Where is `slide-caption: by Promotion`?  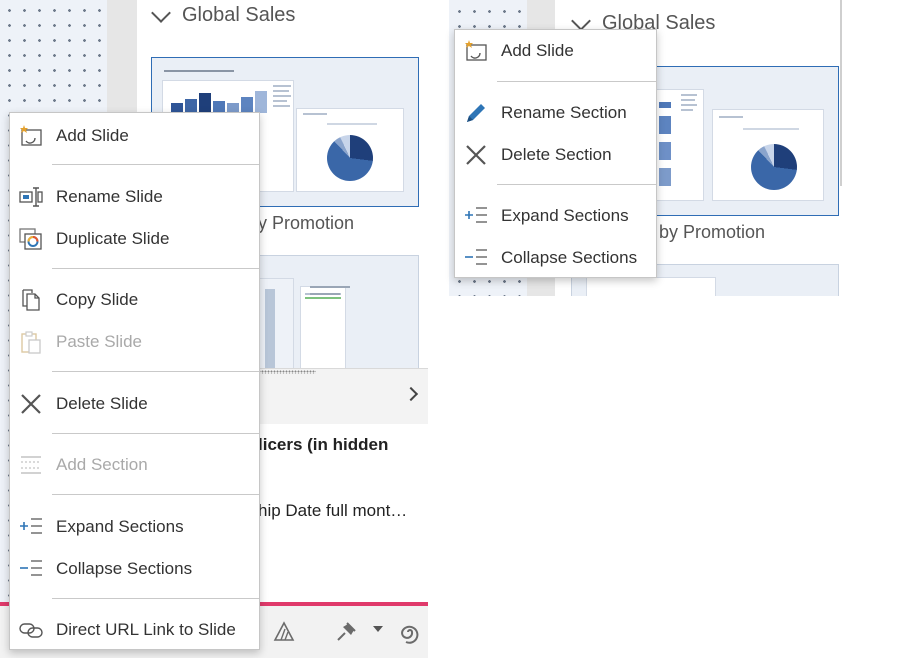
slide-caption: by Promotion is located at coordinates (712, 232).